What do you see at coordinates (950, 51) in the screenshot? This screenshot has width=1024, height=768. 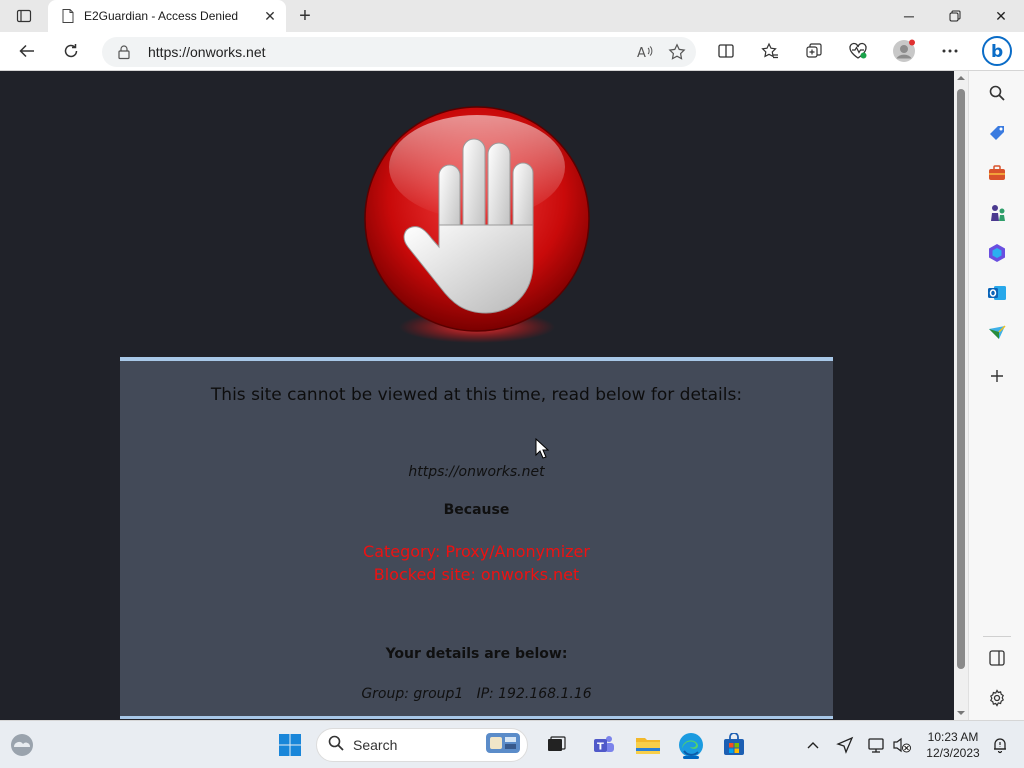 I see `more-menu-icon` at bounding box center [950, 51].